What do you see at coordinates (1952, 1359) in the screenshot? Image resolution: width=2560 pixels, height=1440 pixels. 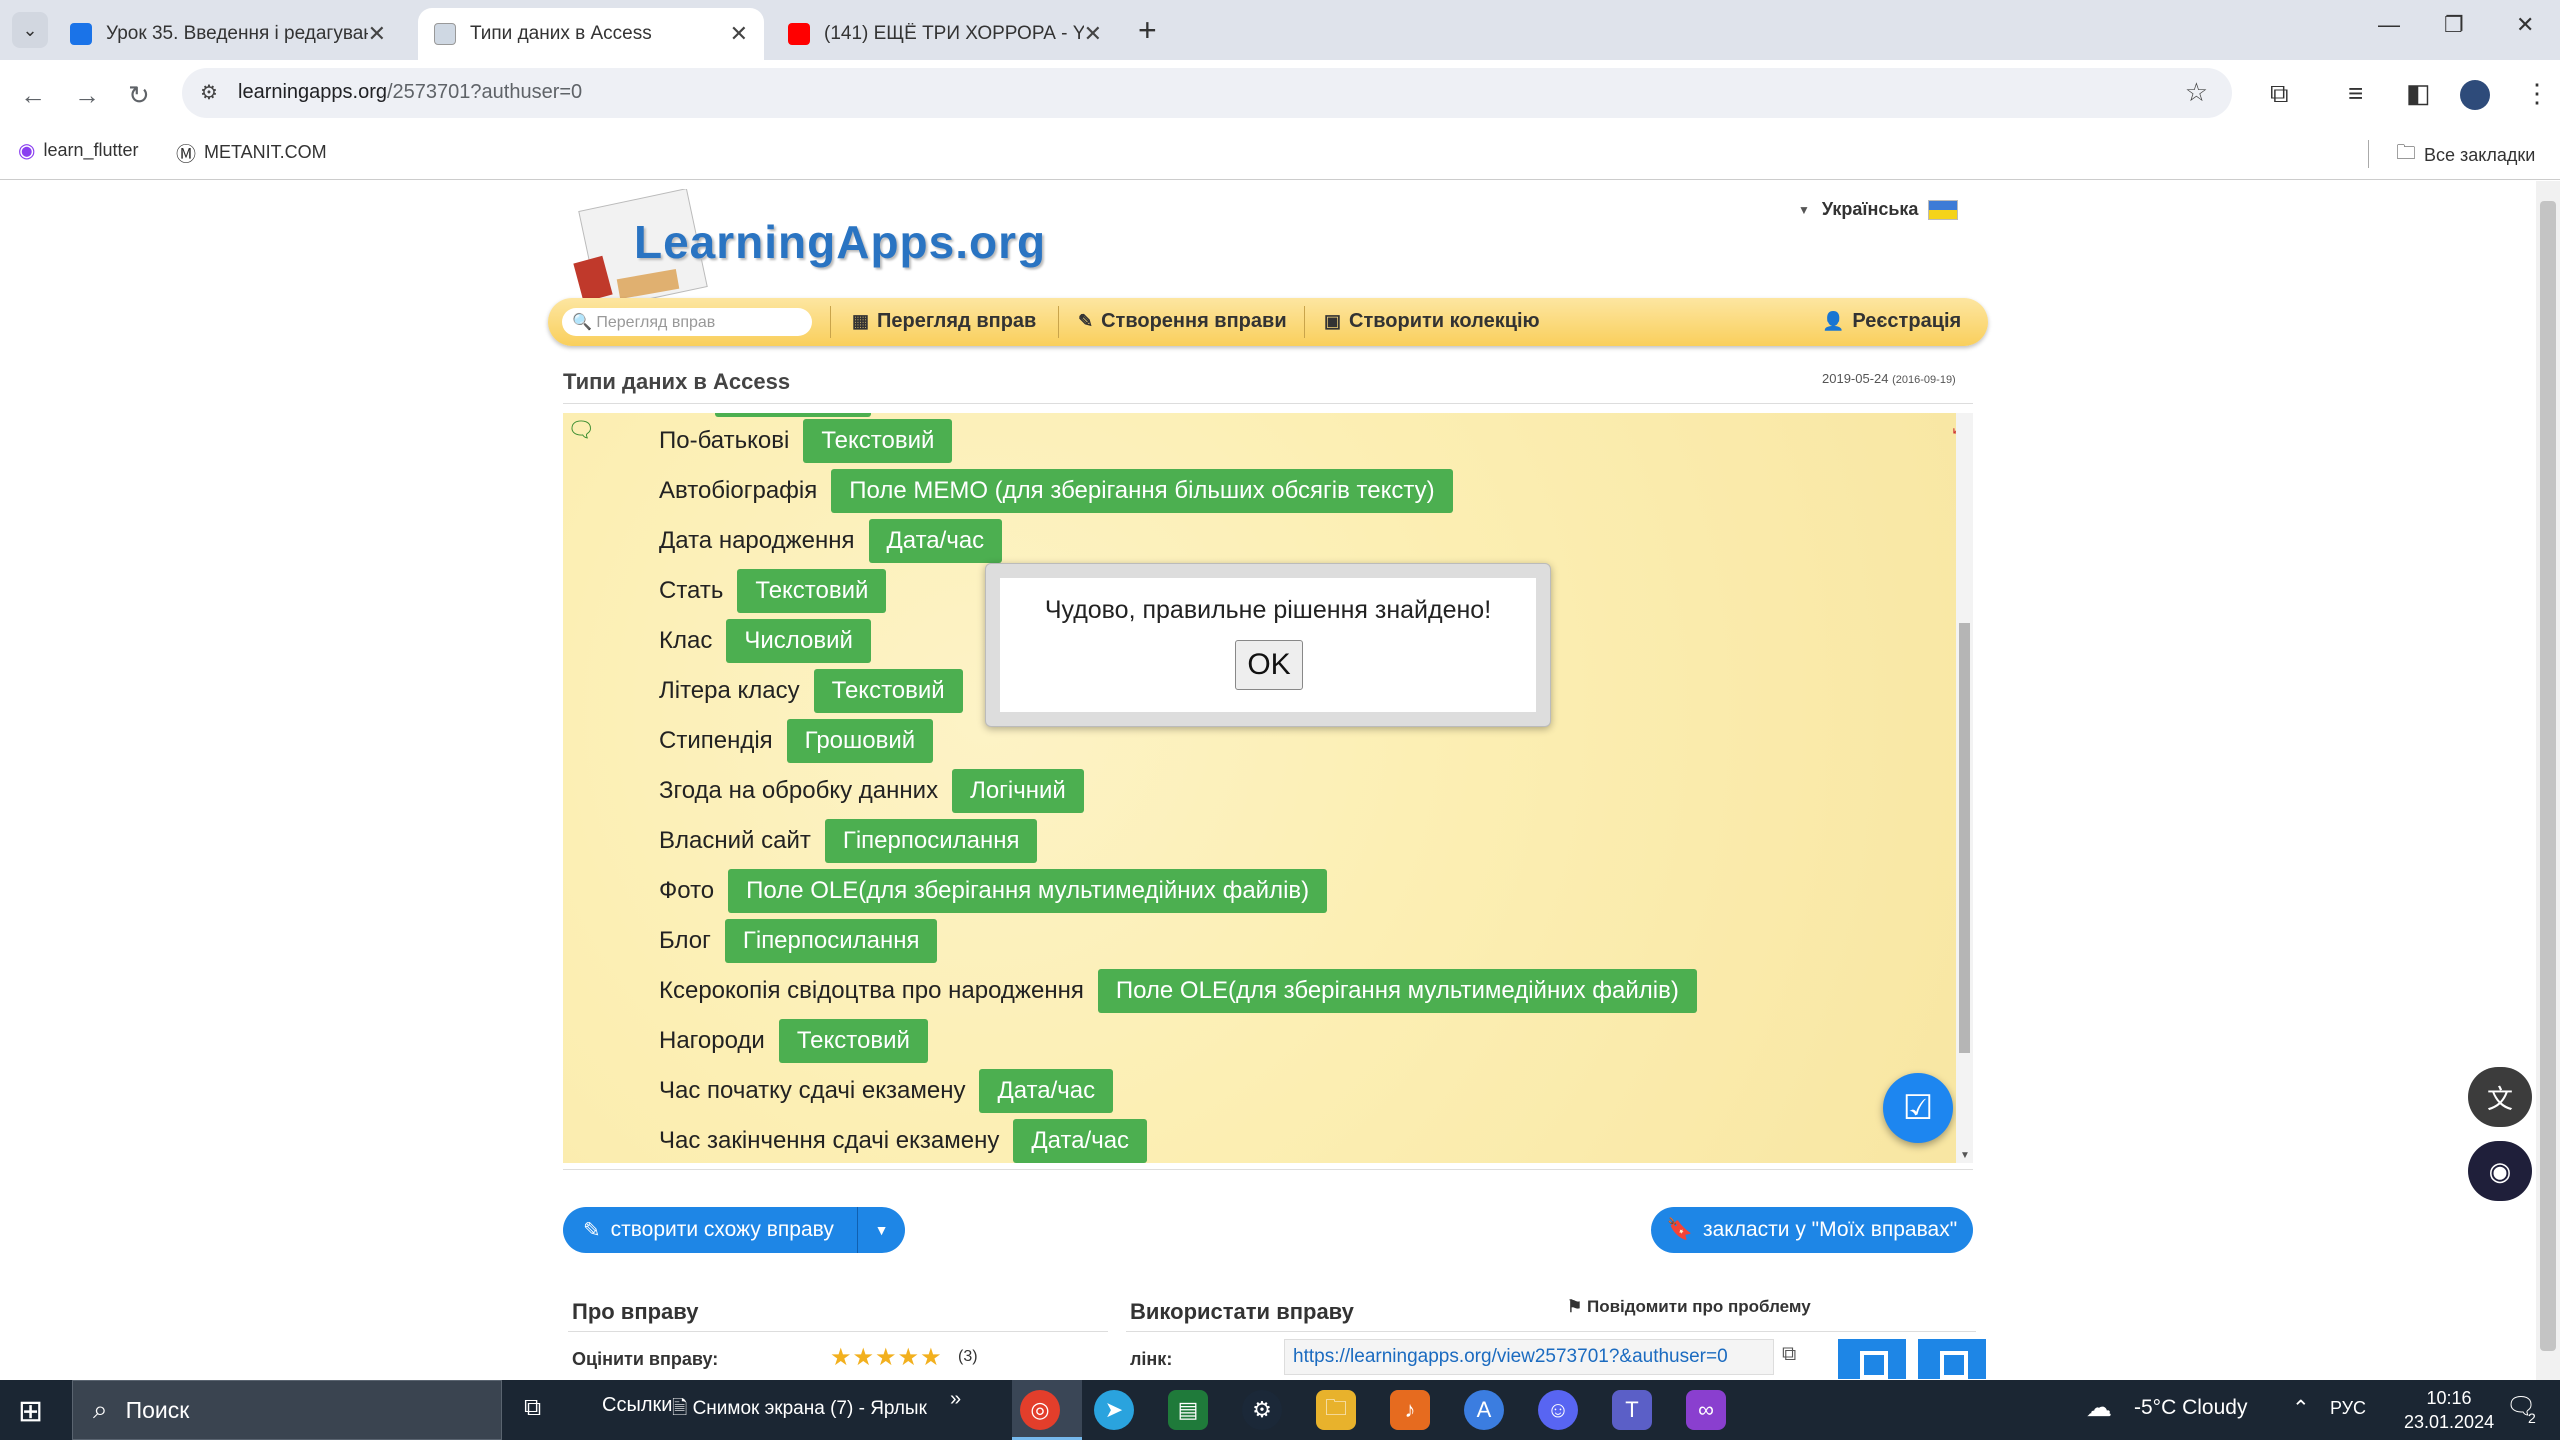 I see `embed-button` at bounding box center [1952, 1359].